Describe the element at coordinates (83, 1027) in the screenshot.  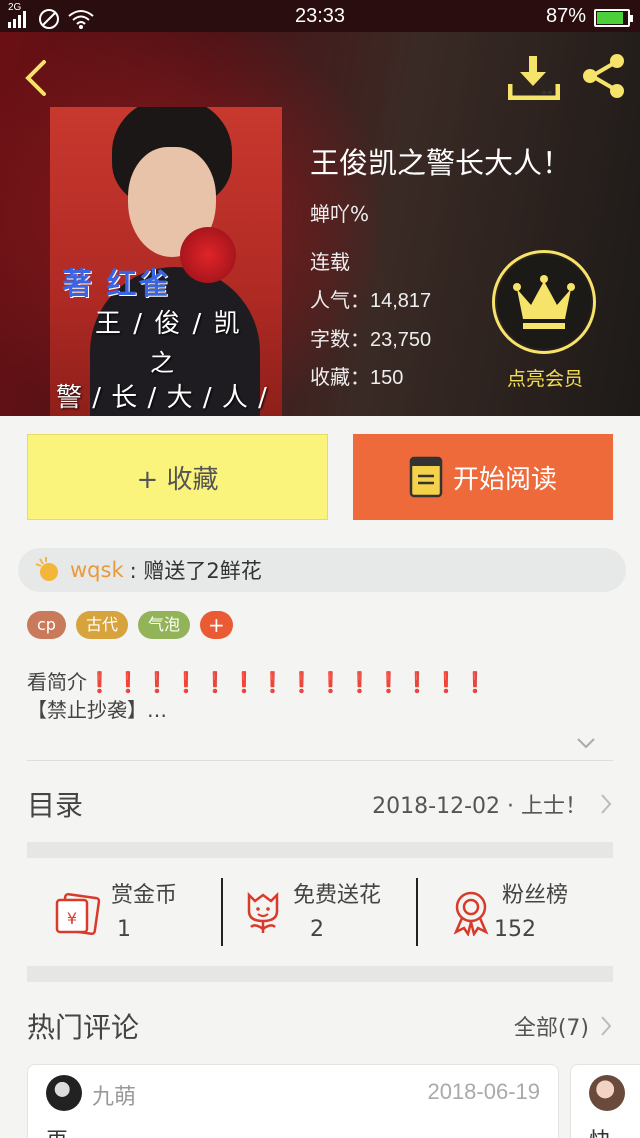
I see `comments-title: 热门评论` at that location.